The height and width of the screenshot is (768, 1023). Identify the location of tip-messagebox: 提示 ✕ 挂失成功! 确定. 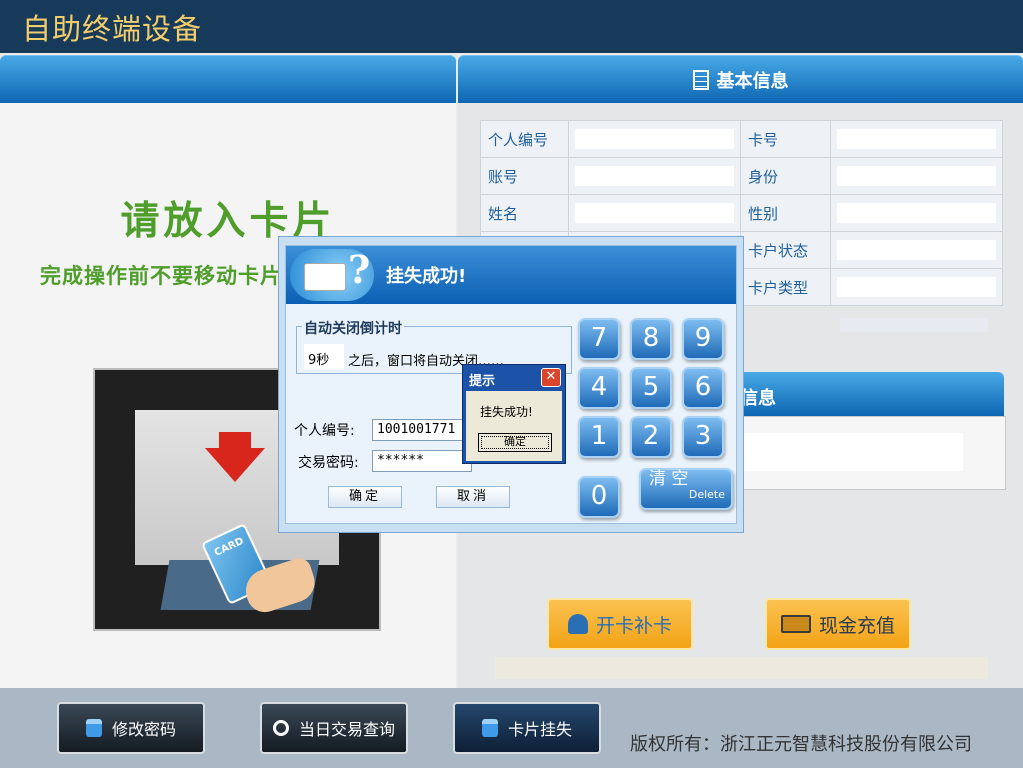
(514, 414).